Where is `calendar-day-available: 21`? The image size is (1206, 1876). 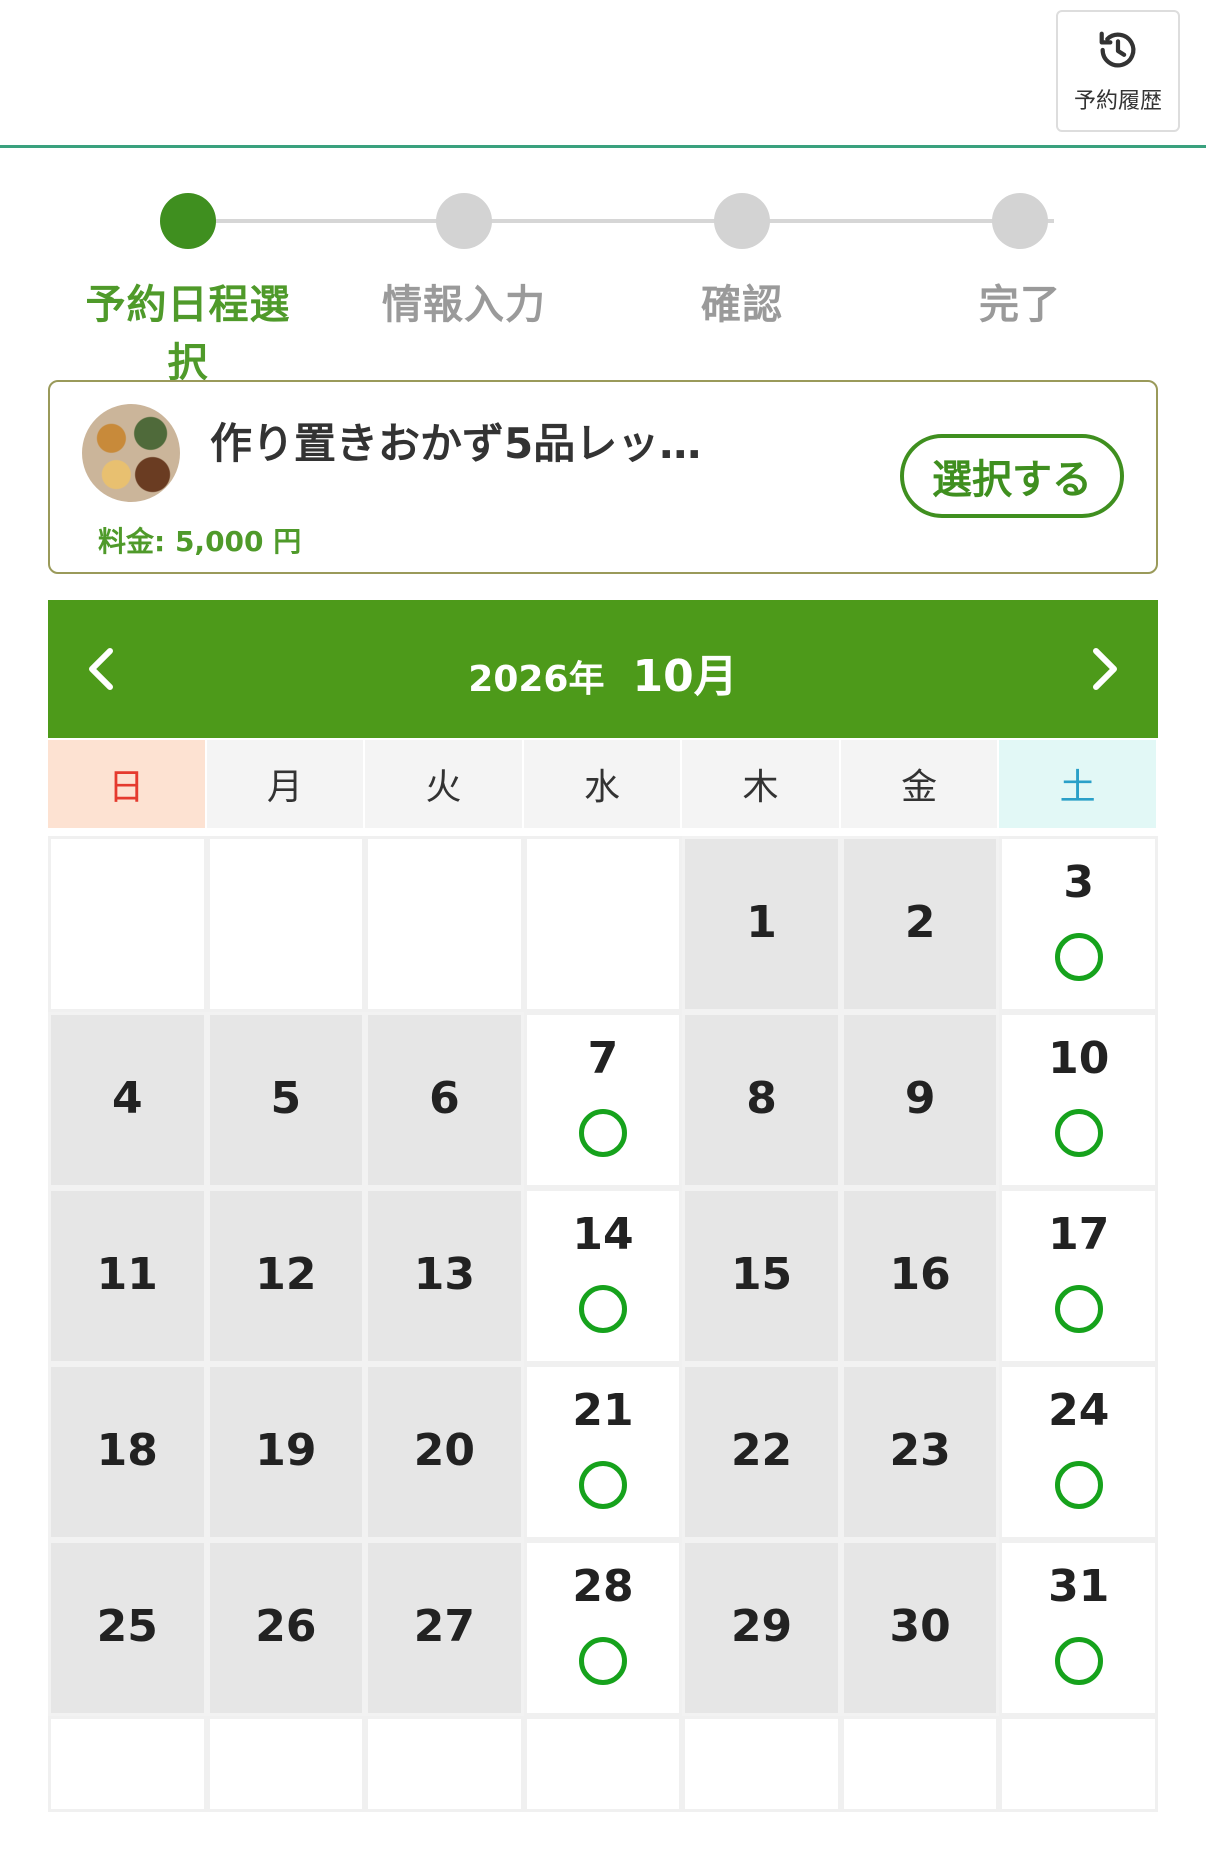
calendar-day-available: 21 is located at coordinates (603, 1452).